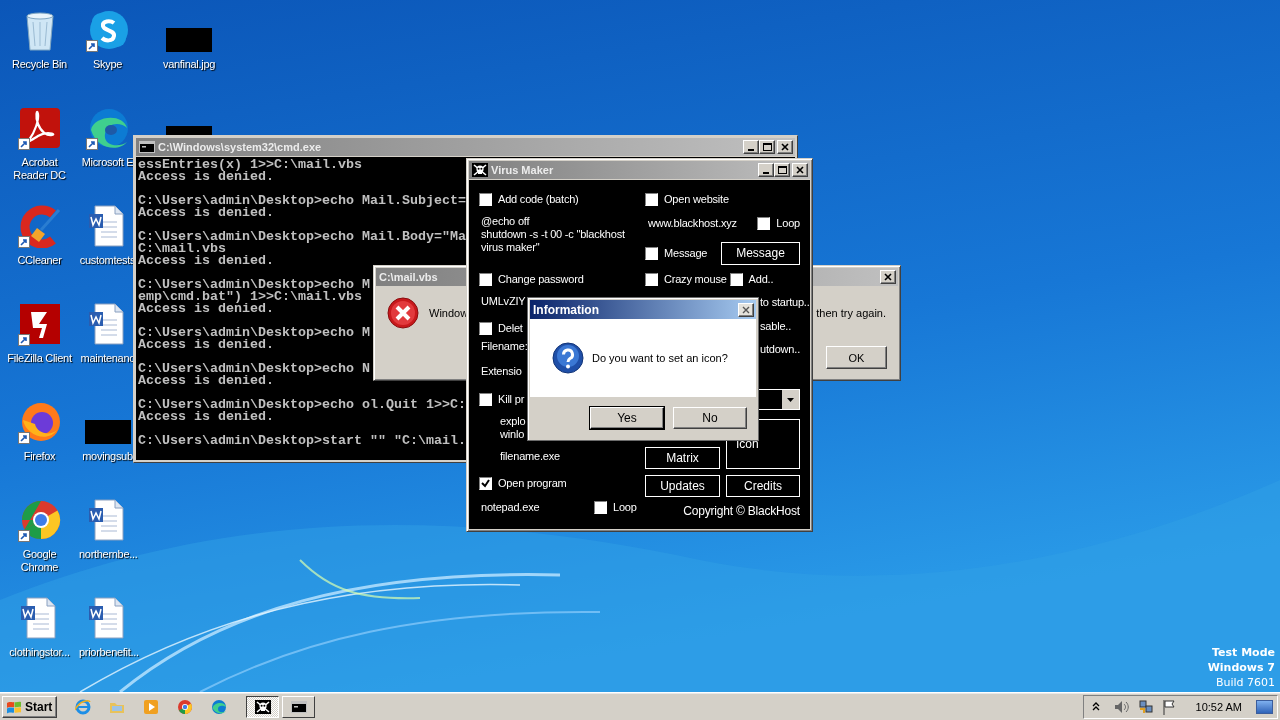 This screenshot has width=1280, height=720. What do you see at coordinates (254, 369) in the screenshot?
I see `console-line: C:\Users\admin\Desktop>echo N` at bounding box center [254, 369].